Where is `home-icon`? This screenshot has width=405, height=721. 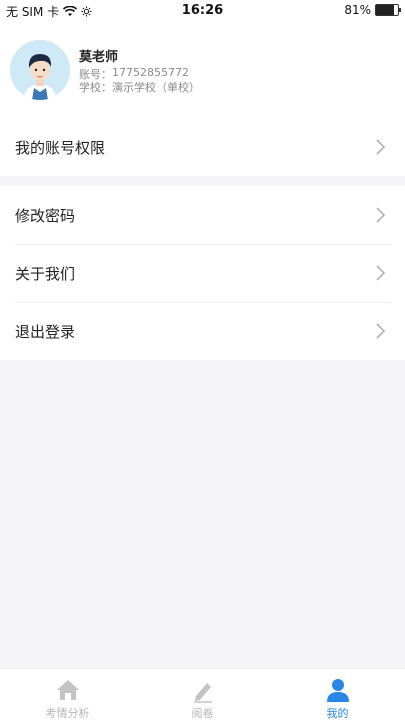
home-icon is located at coordinates (67, 690).